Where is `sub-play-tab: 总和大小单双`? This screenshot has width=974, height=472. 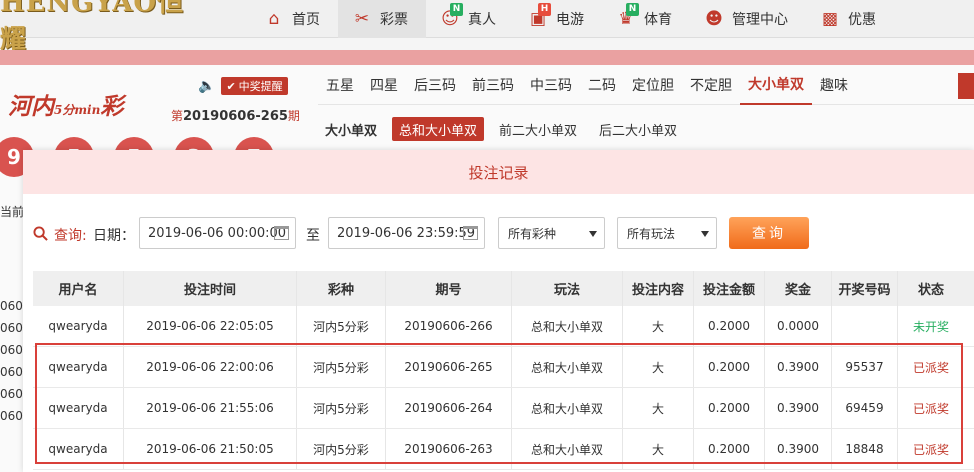
sub-play-tab: 总和大小单双 is located at coordinates (438, 129).